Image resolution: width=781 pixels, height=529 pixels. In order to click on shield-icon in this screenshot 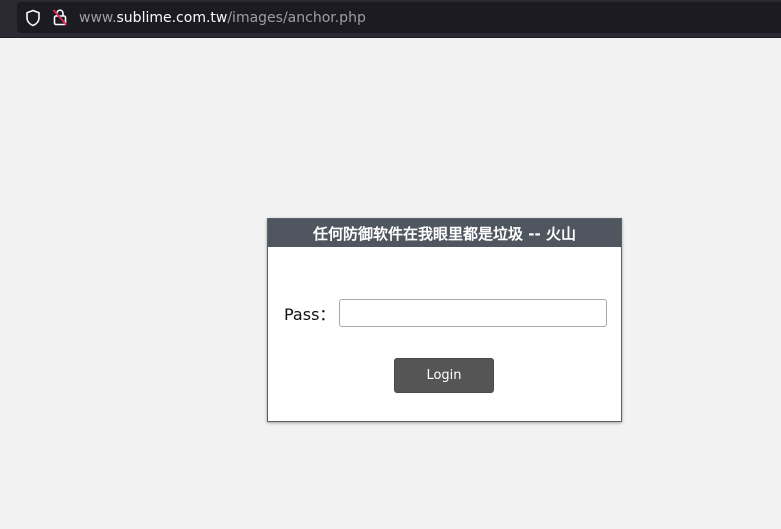, I will do `click(33, 18)`.